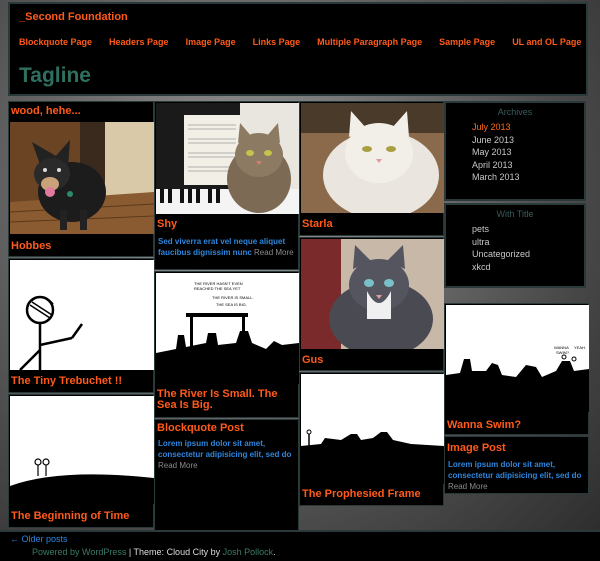 The height and width of the screenshot is (561, 600). Describe the element at coordinates (528, 165) in the screenshot. I see `archive-link: April 2013` at that location.